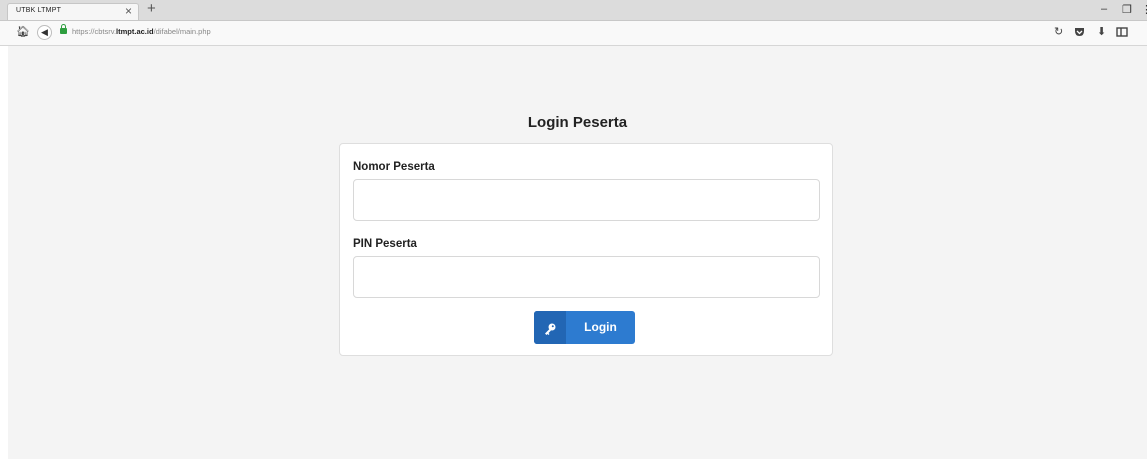  Describe the element at coordinates (586, 277) in the screenshot. I see `pin-peserta-input` at that location.